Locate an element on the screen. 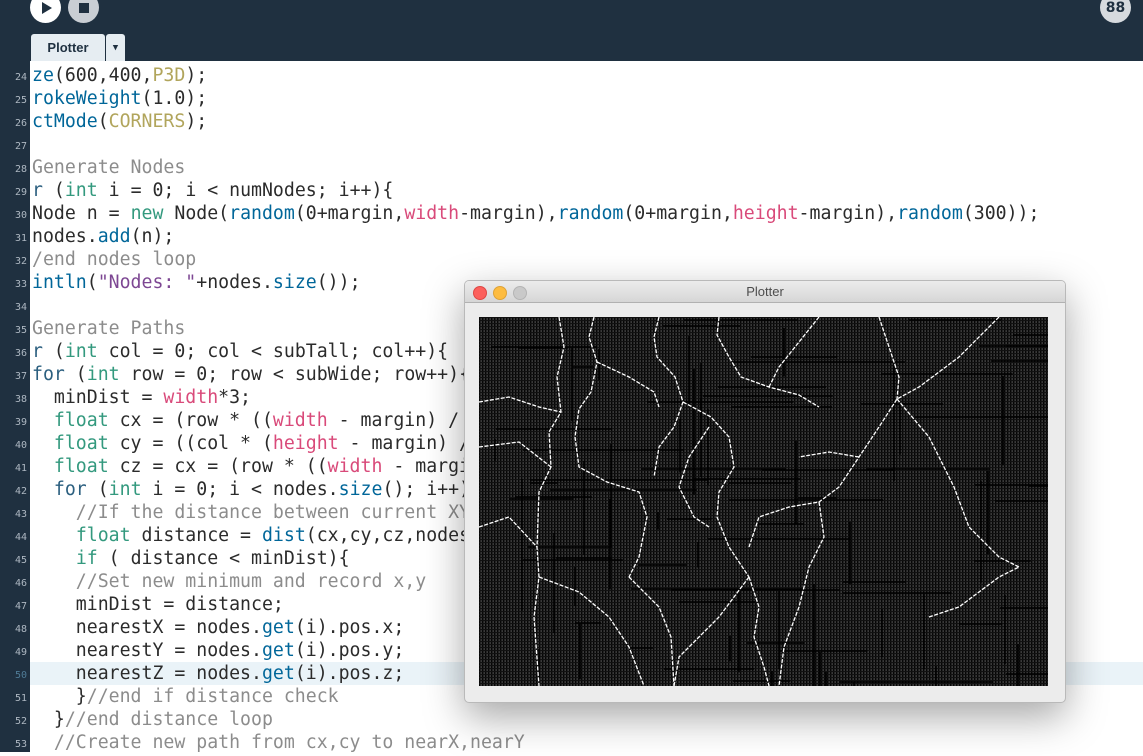  line-number: 49 is located at coordinates (20, 652).